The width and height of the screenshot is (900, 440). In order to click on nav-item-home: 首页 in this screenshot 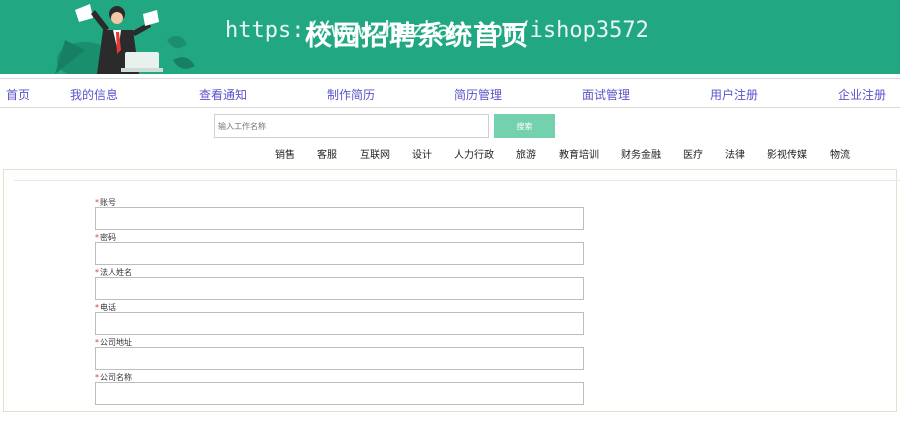, I will do `click(18, 94)`.